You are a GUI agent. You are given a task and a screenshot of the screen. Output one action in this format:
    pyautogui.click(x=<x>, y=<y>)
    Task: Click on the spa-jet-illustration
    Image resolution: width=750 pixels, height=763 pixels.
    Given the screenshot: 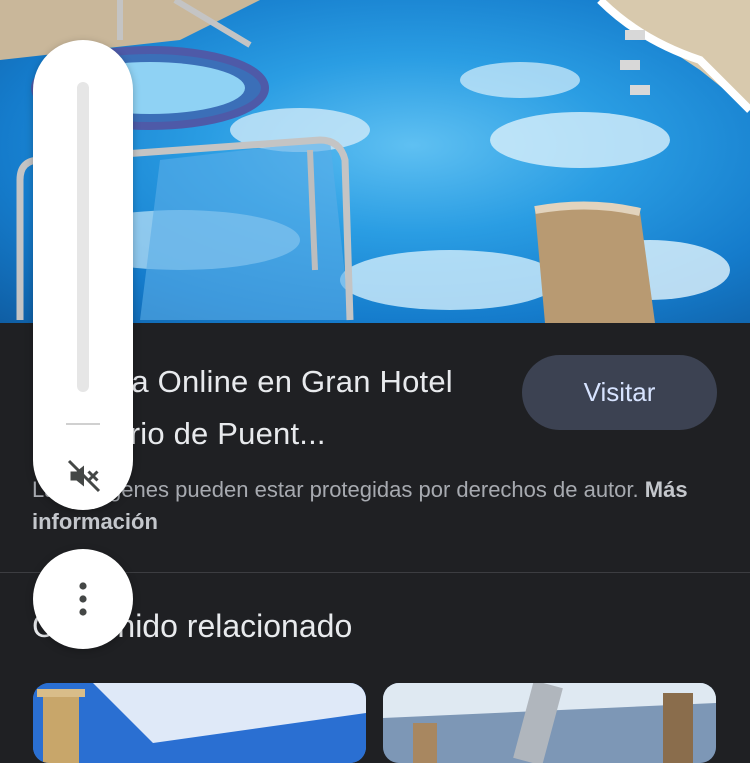 What is the action you would take?
    pyautogui.click(x=549, y=723)
    